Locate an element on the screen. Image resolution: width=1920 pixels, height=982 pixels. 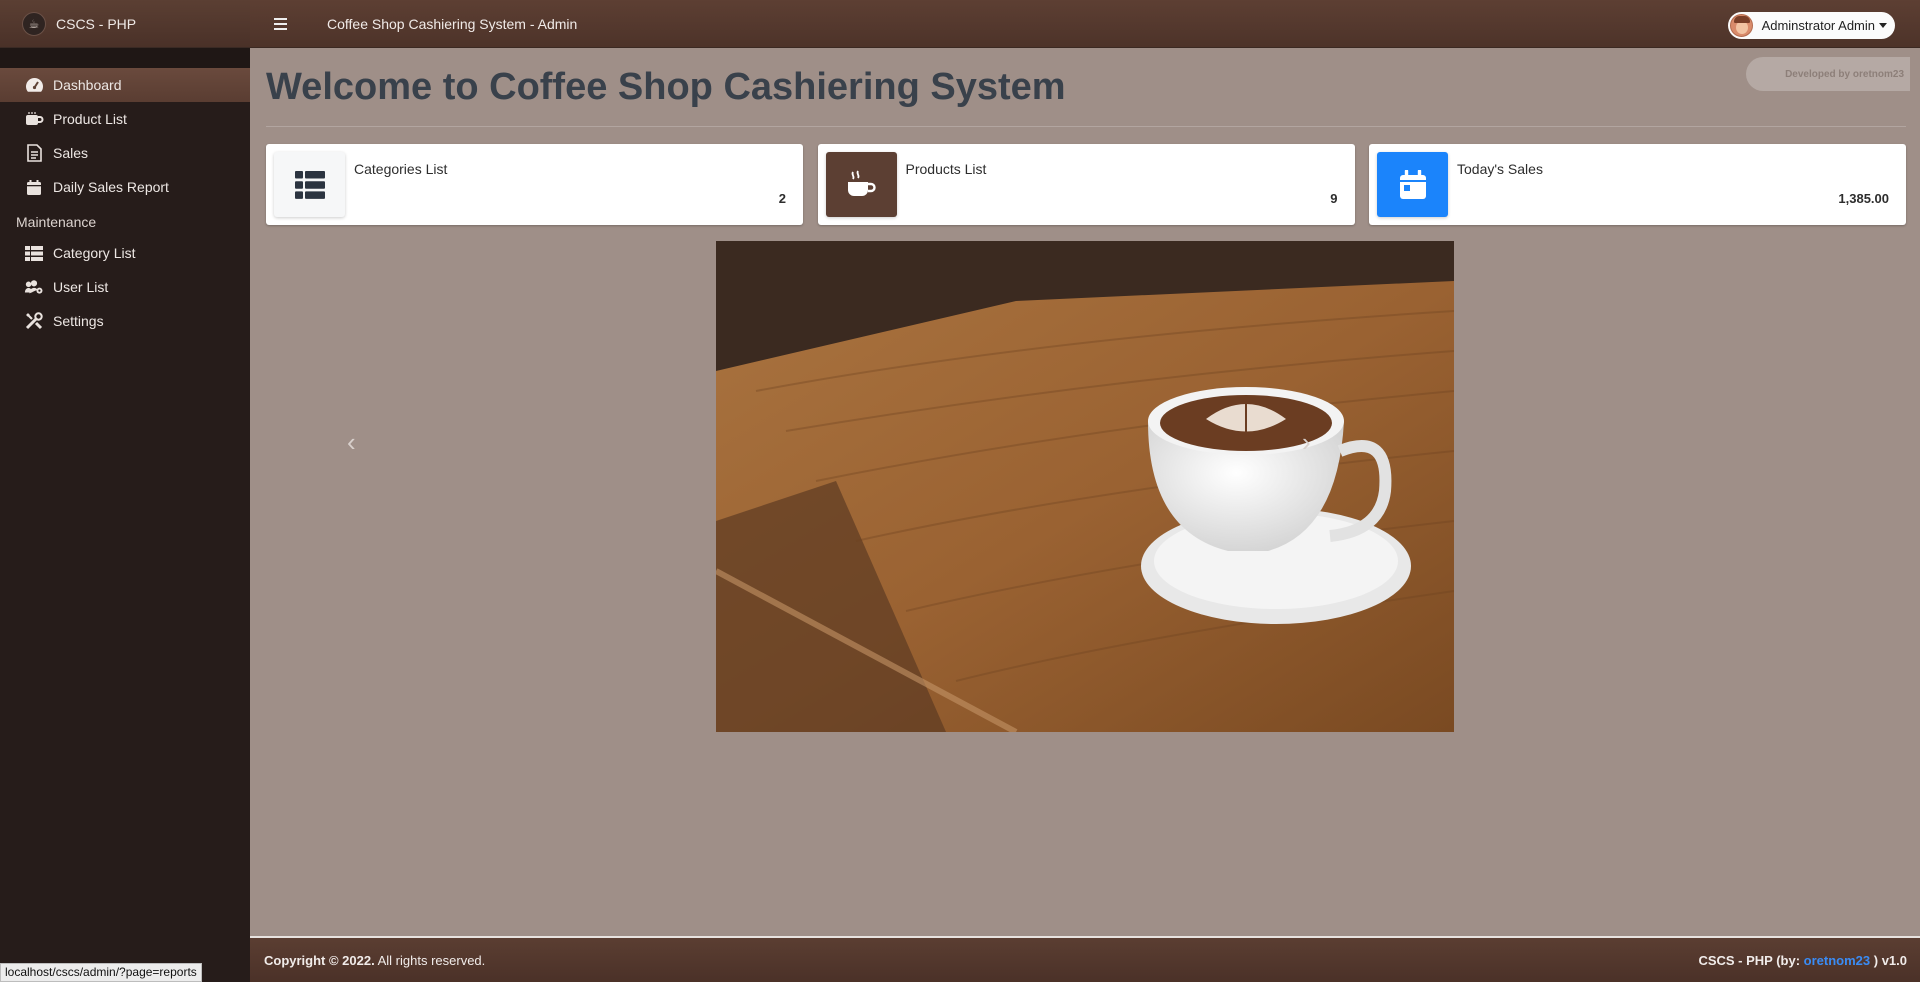
card-todays-sales: Today's Sales 1,385.00 is located at coordinates (1637, 184).